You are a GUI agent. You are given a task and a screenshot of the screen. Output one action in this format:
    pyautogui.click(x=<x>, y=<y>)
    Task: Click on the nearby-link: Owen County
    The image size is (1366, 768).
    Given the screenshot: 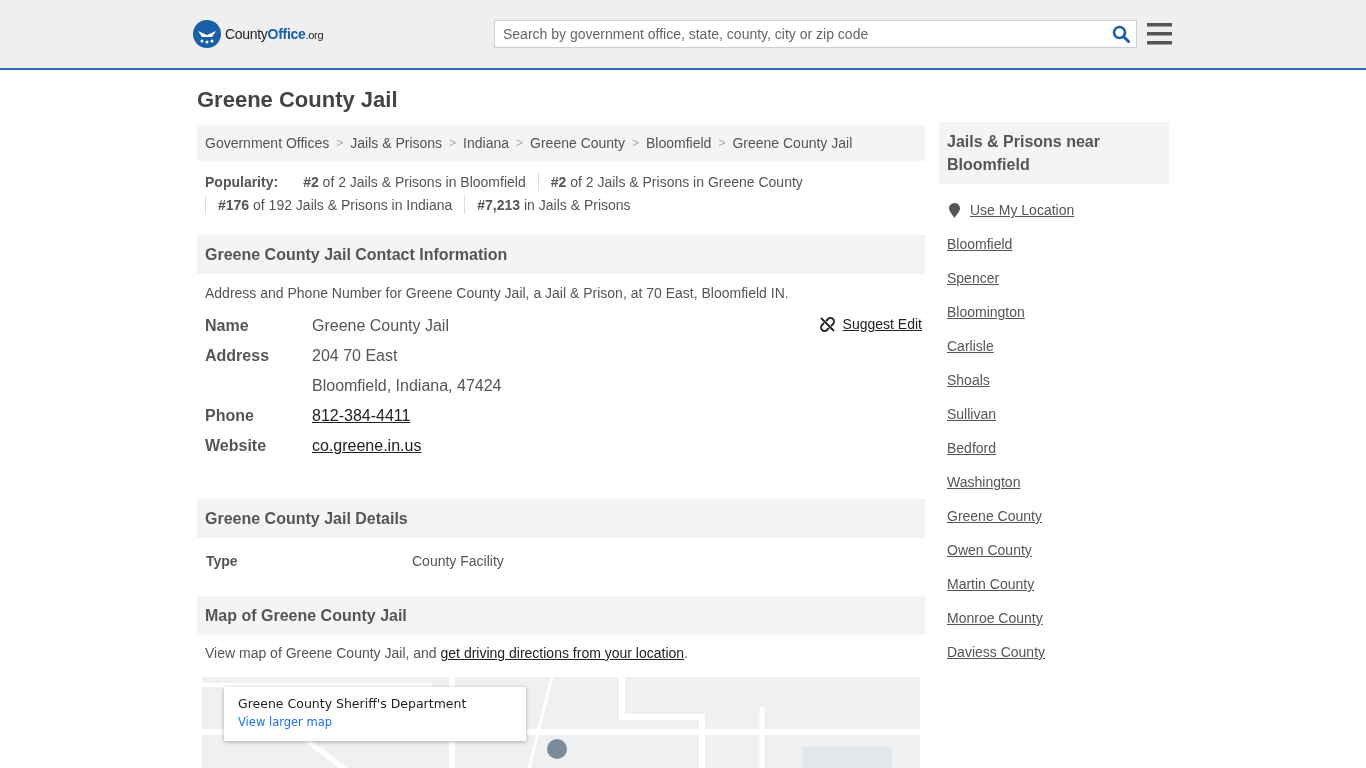 What is the action you would take?
    pyautogui.click(x=1054, y=550)
    